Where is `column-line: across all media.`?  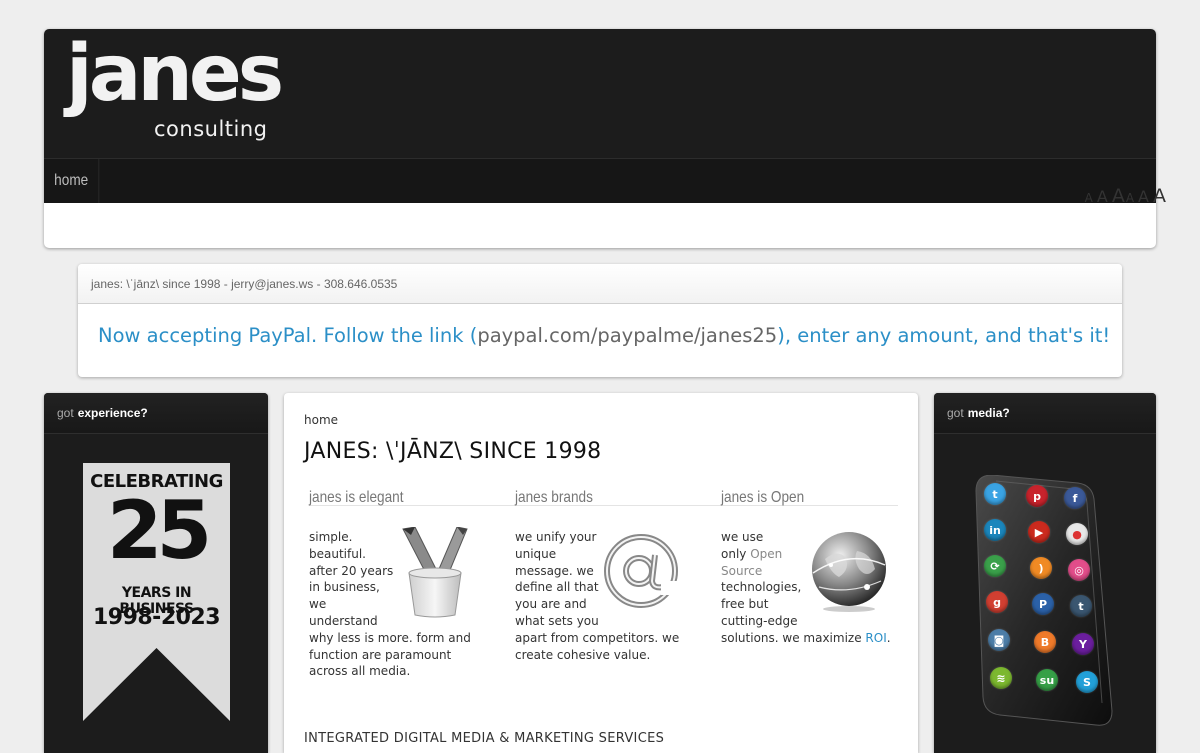
column-line: across all media. is located at coordinates (360, 671).